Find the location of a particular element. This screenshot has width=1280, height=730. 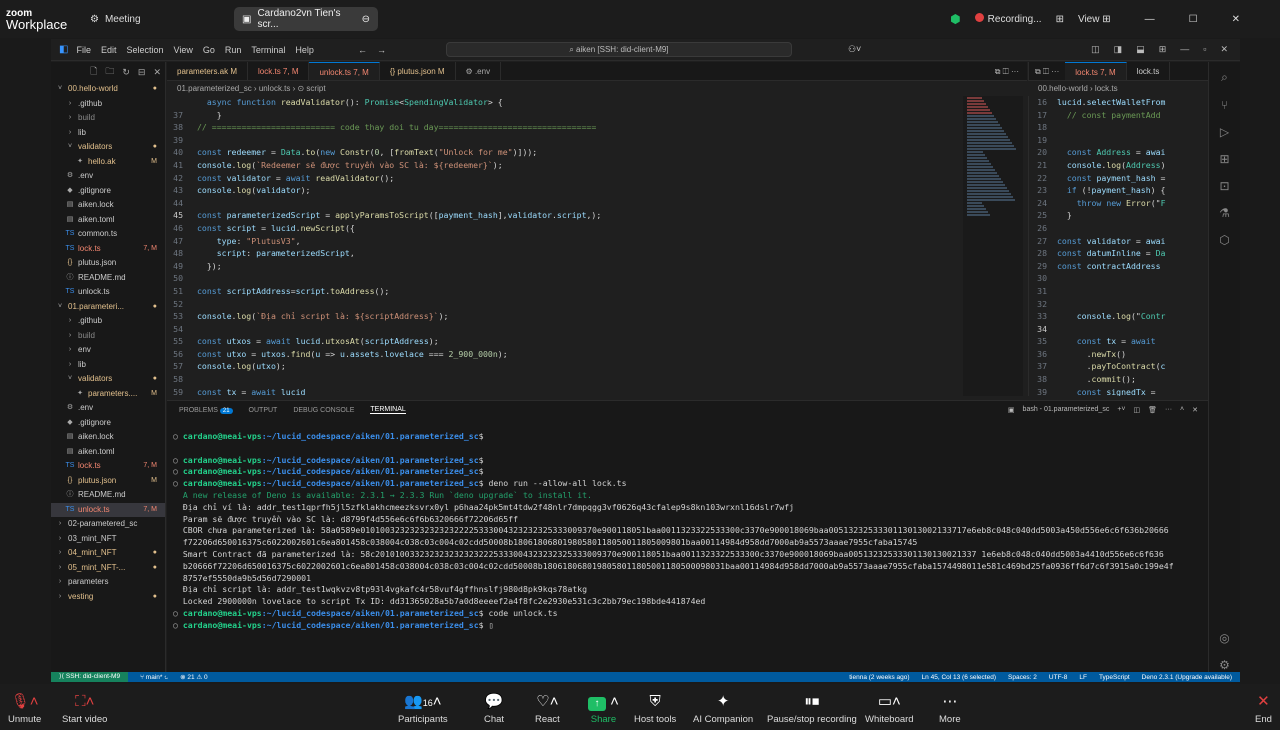

tree-item: ˅ 01.parameteri... ● is located at coordinates (108, 307).